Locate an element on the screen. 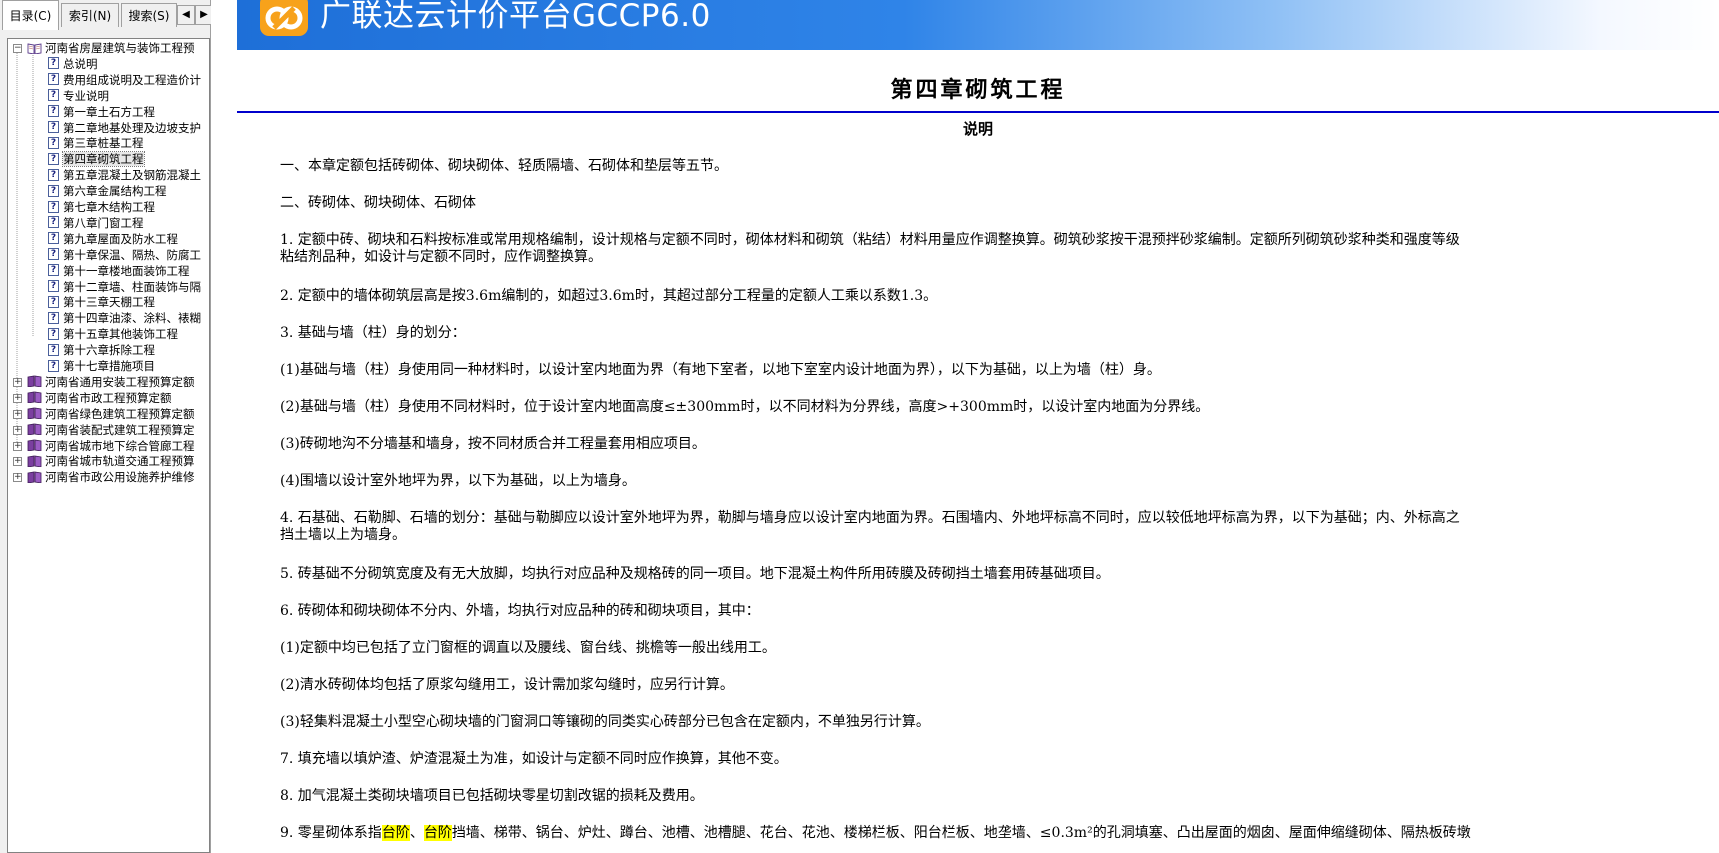  tree-item-label: 第三章桩基工程 is located at coordinates (103, 143).